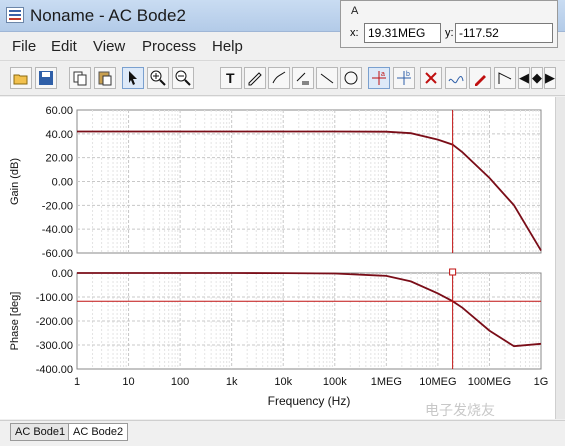 The image size is (565, 446). I want to click on zoom-in-icon, so click(158, 78).